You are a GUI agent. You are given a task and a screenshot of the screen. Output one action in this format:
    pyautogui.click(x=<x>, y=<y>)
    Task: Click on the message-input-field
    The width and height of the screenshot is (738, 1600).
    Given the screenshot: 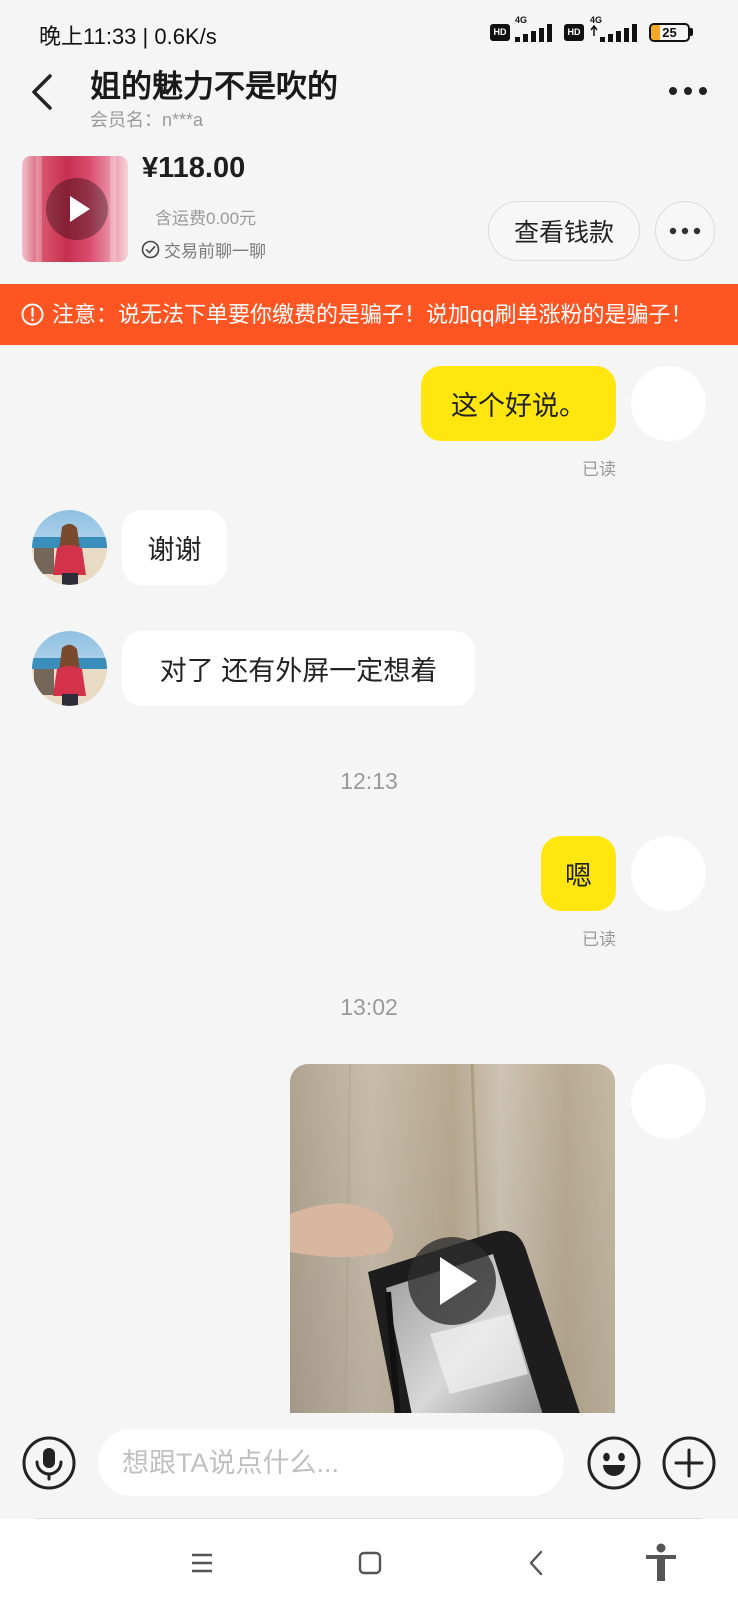 What is the action you would take?
    pyautogui.click(x=331, y=1463)
    